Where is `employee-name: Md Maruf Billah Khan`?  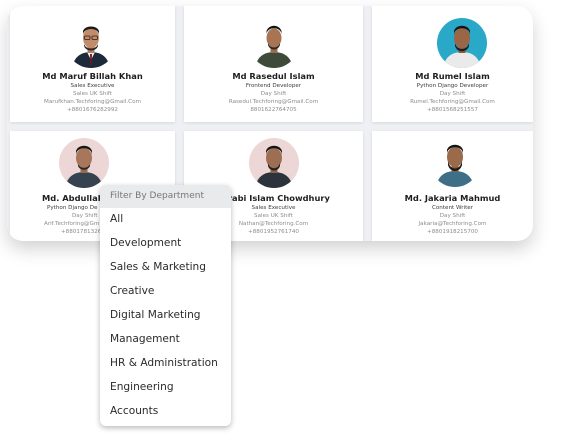
employee-name: Md Maruf Billah Khan is located at coordinates (92, 76).